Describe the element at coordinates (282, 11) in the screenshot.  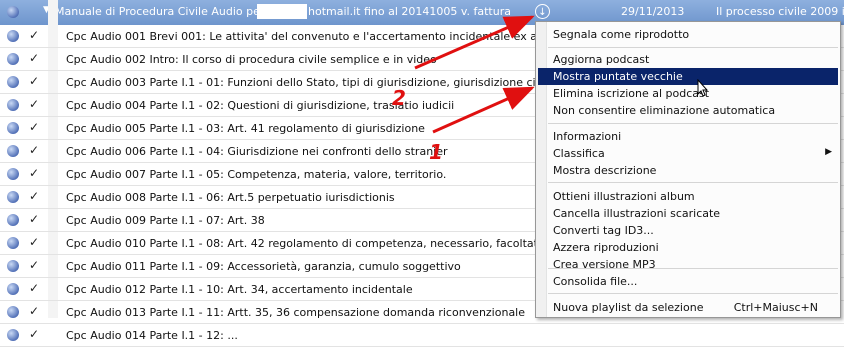
I see `redacted-email` at that location.